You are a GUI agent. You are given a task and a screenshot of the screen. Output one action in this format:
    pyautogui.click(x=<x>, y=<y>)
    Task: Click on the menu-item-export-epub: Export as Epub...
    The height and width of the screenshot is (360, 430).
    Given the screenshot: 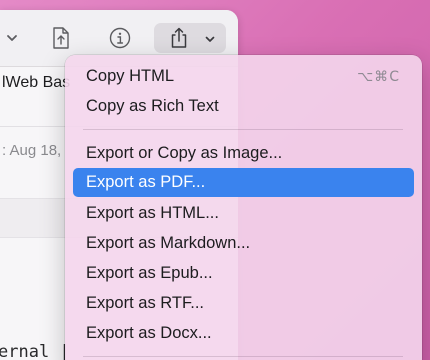 What is the action you would take?
    pyautogui.click(x=243, y=273)
    